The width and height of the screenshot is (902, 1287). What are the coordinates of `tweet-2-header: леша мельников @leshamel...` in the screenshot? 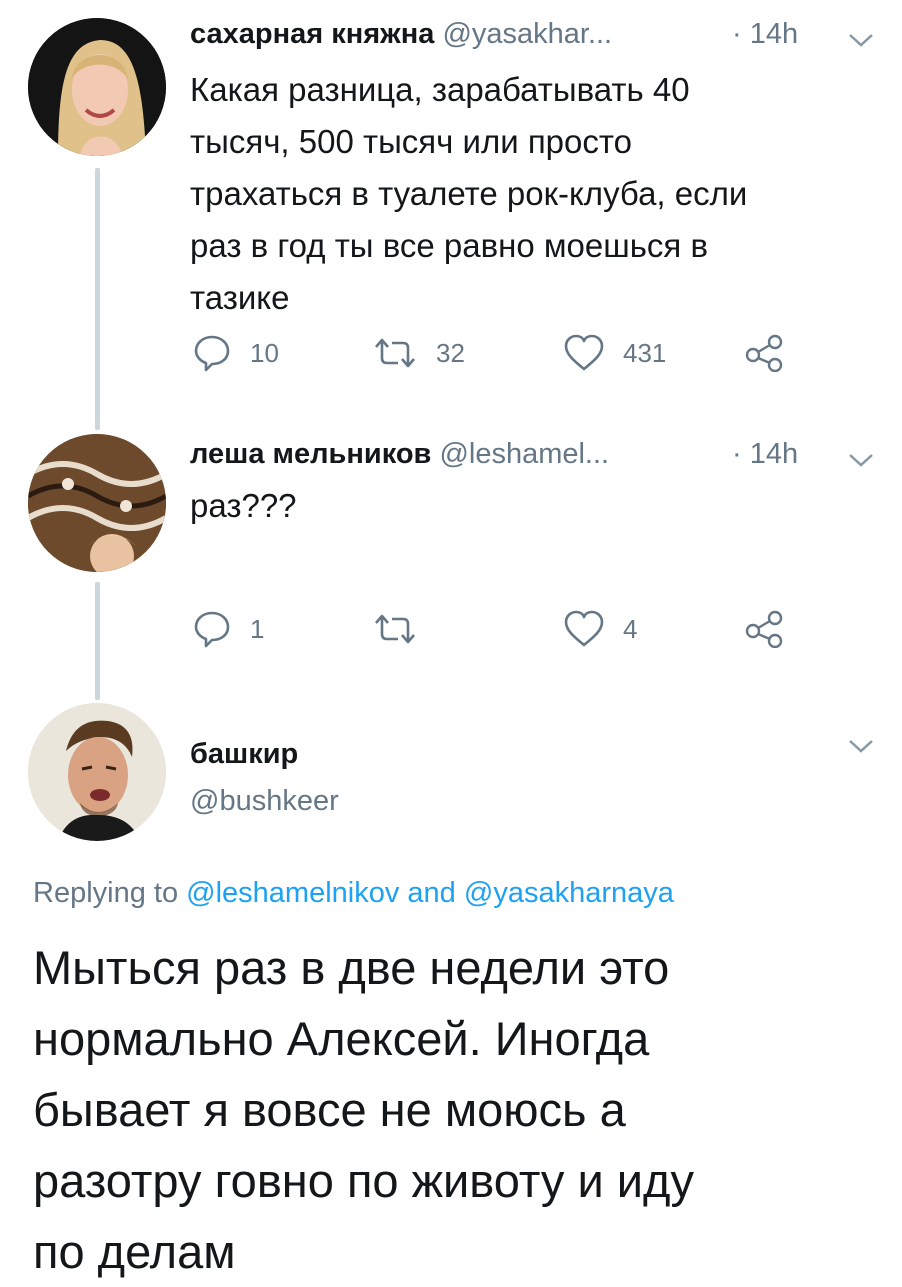 It's located at (399, 454).